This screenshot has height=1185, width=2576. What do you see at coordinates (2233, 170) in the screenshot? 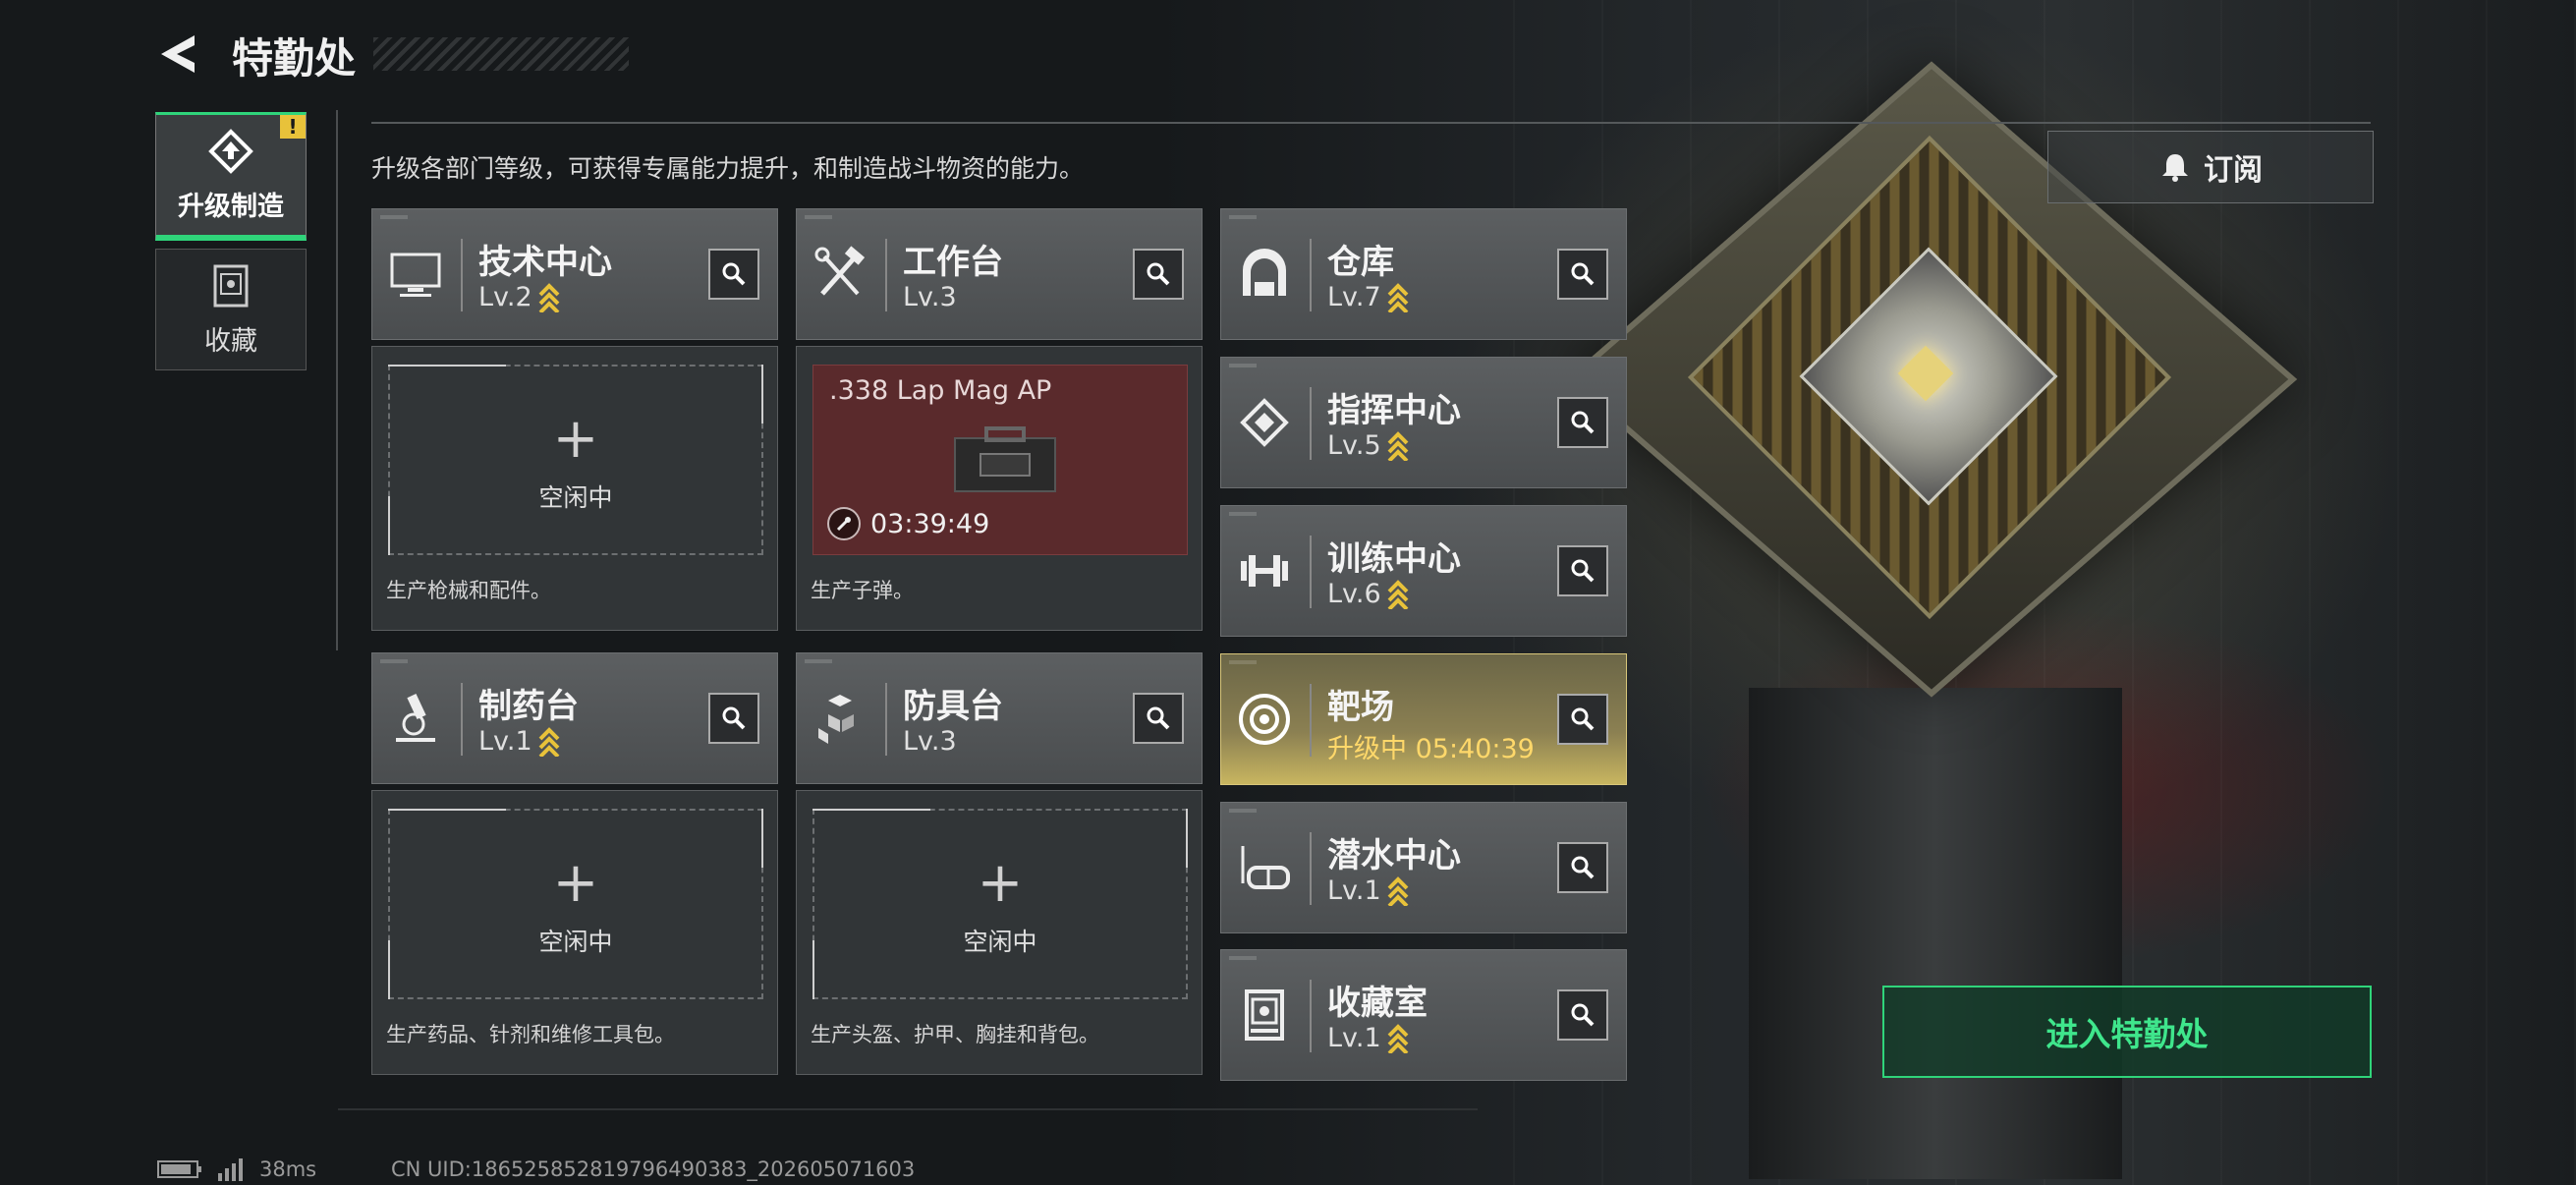
I see `subscribe-label: 订阅` at bounding box center [2233, 170].